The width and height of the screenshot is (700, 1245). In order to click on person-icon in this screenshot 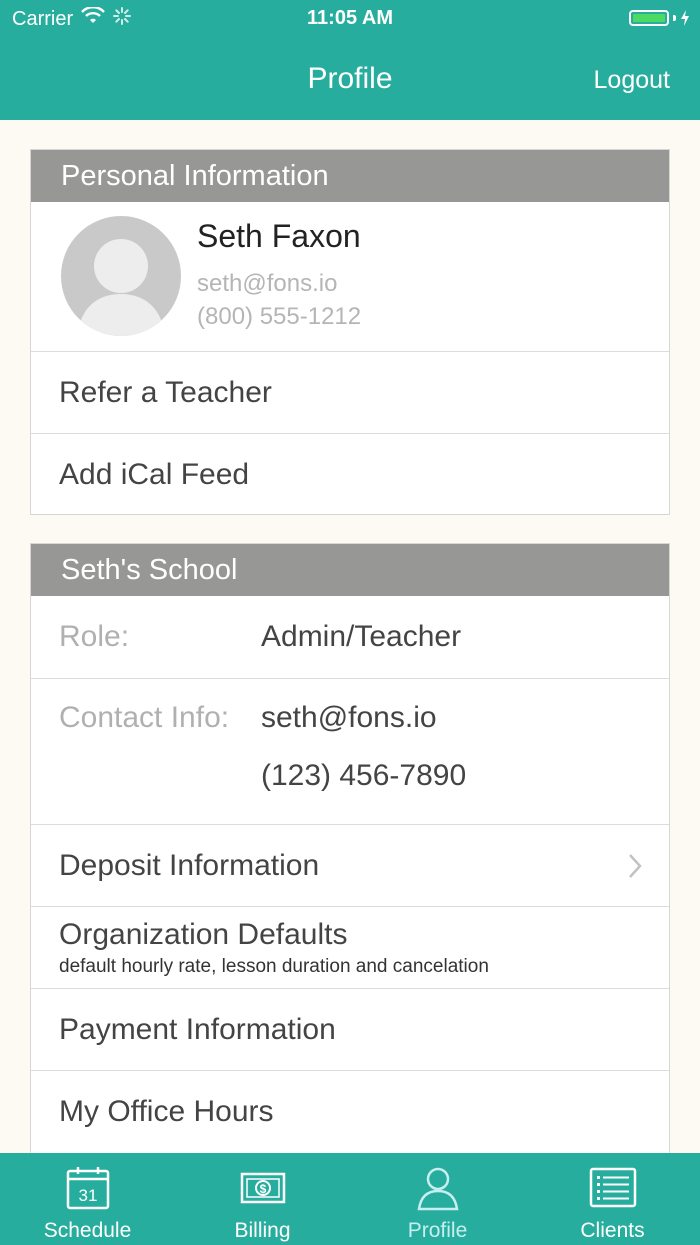, I will do `click(438, 1188)`.